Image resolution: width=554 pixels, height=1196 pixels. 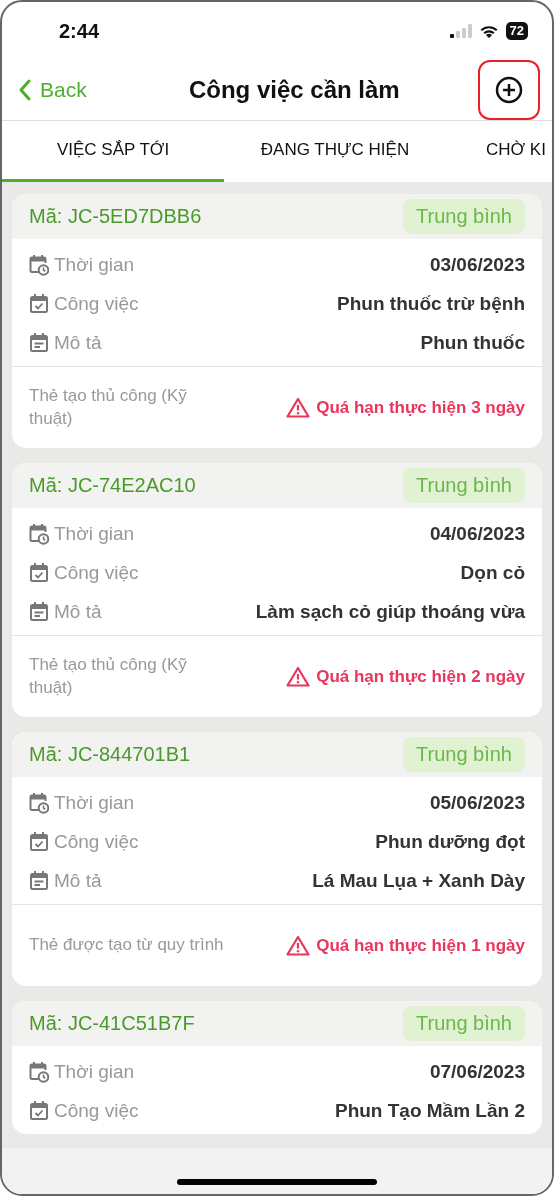 I want to click on field-value: Phun Tạo Mầm Lần 2, so click(x=429, y=1110).